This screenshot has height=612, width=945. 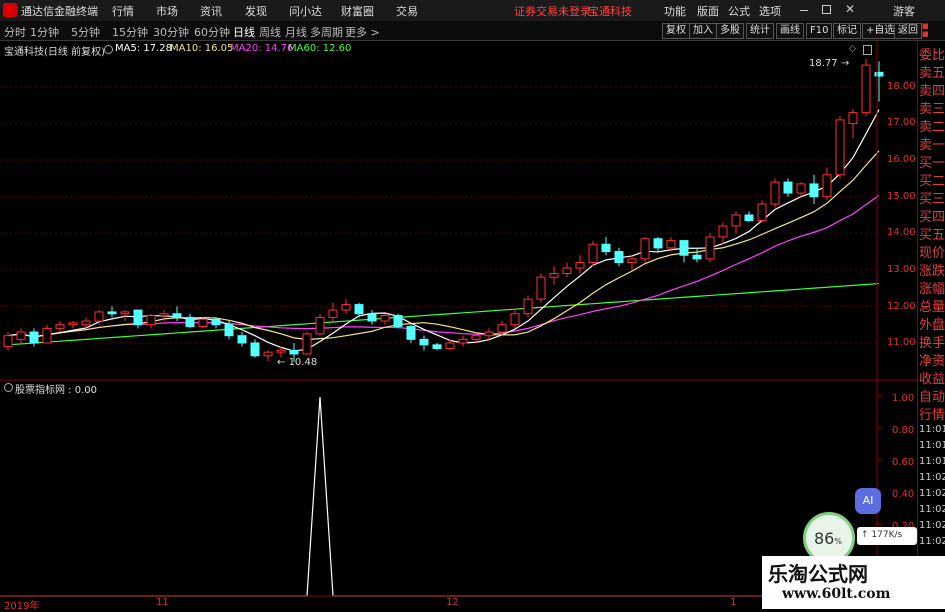 I want to click on tab-period-5min: 5分钟, so click(x=85, y=32).